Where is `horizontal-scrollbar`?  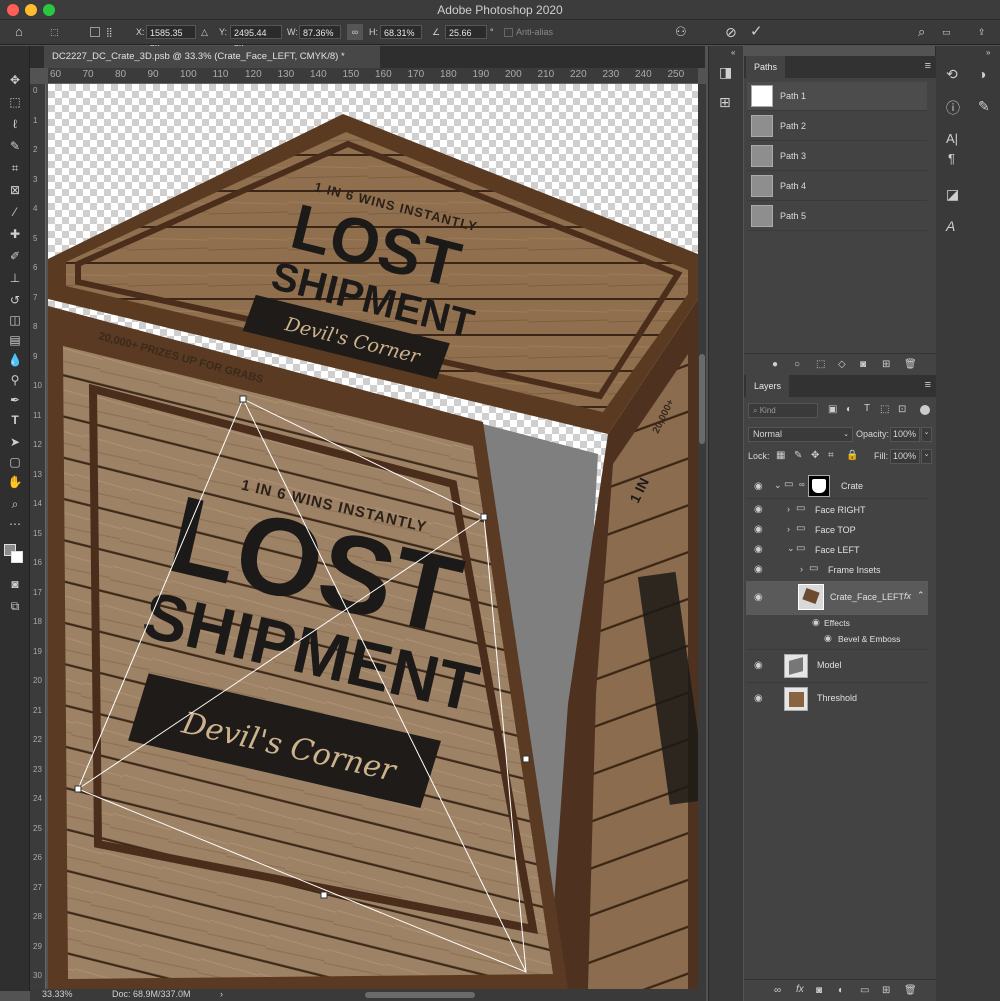
horizontal-scrollbar is located at coordinates (420, 995).